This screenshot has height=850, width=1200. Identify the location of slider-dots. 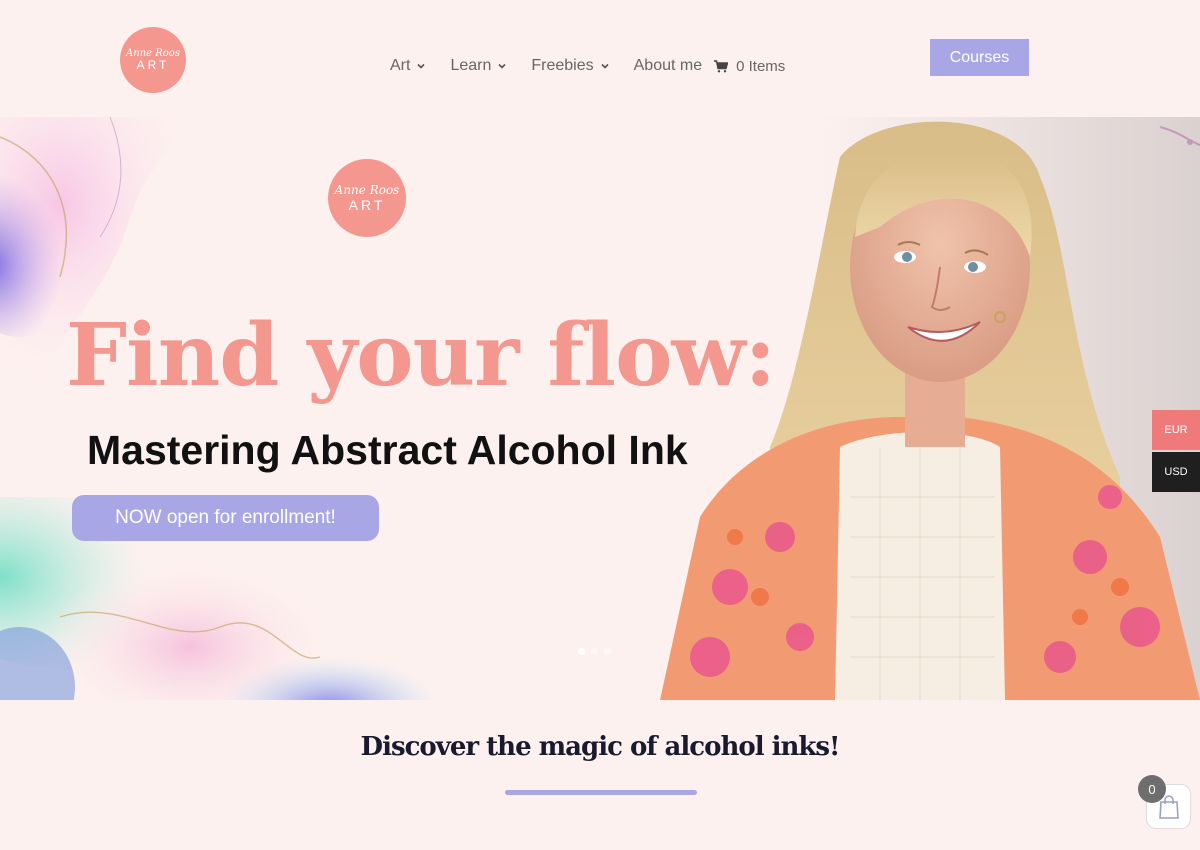
(594, 651).